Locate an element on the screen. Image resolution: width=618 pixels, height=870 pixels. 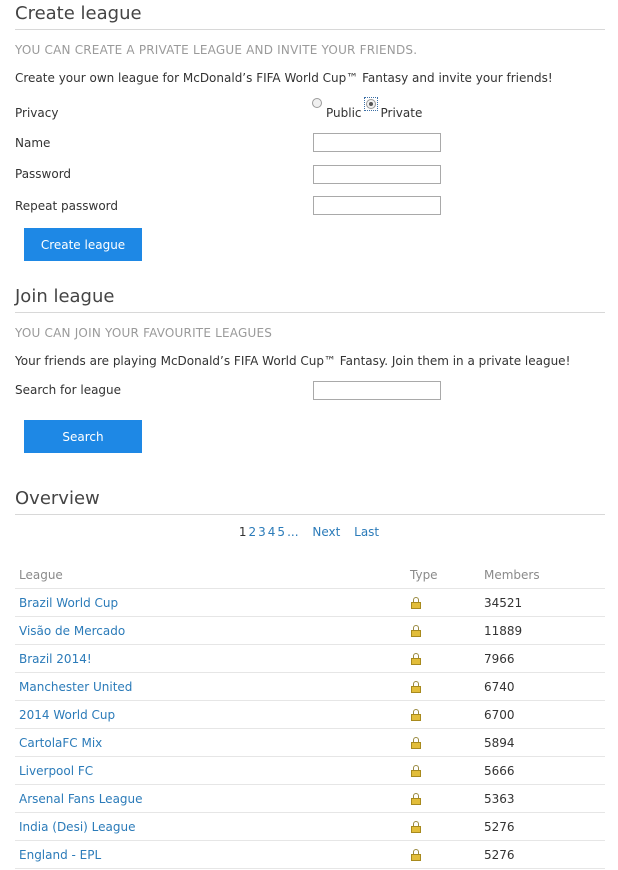
column-header-members: Members is located at coordinates (542, 575).